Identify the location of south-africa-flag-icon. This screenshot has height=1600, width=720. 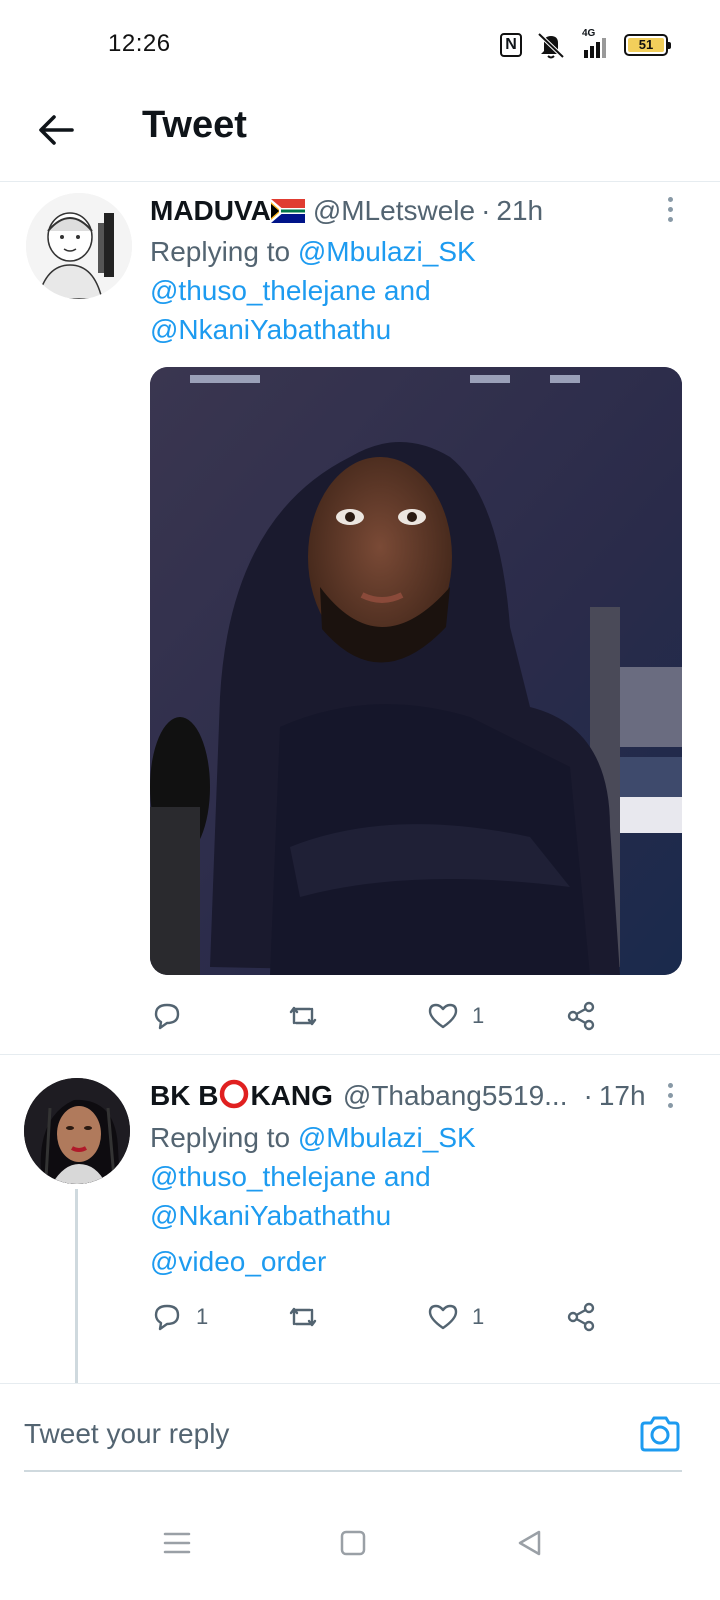
(287, 211).